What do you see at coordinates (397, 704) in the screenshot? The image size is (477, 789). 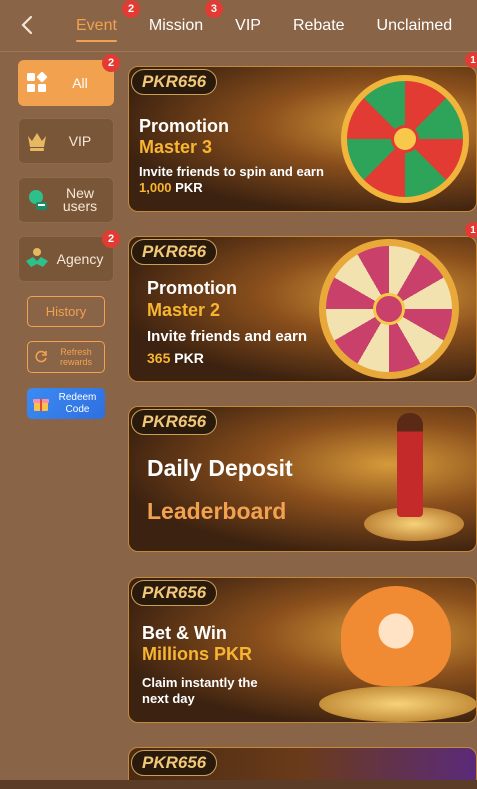 I see `coins-image` at bounding box center [397, 704].